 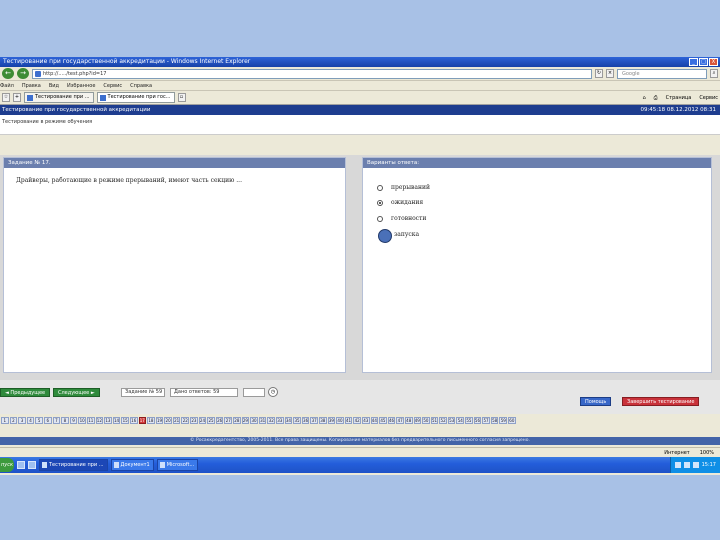 What do you see at coordinates (7, 465) in the screenshot?
I see `start-button: пуск` at bounding box center [7, 465].